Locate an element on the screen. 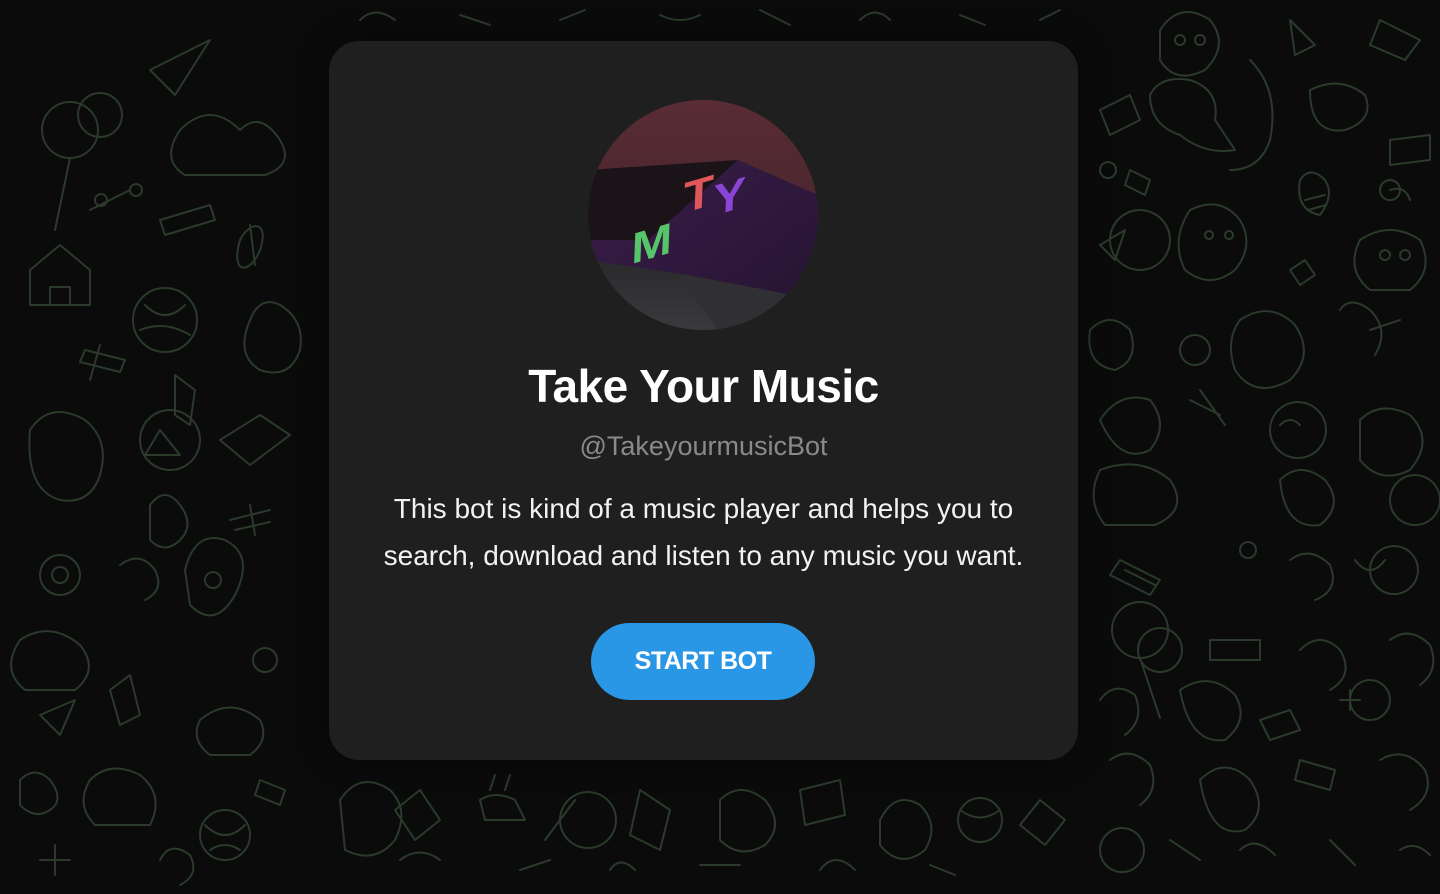 This screenshot has width=1440, height=894. bot-avatar: T Y M is located at coordinates (703, 215).